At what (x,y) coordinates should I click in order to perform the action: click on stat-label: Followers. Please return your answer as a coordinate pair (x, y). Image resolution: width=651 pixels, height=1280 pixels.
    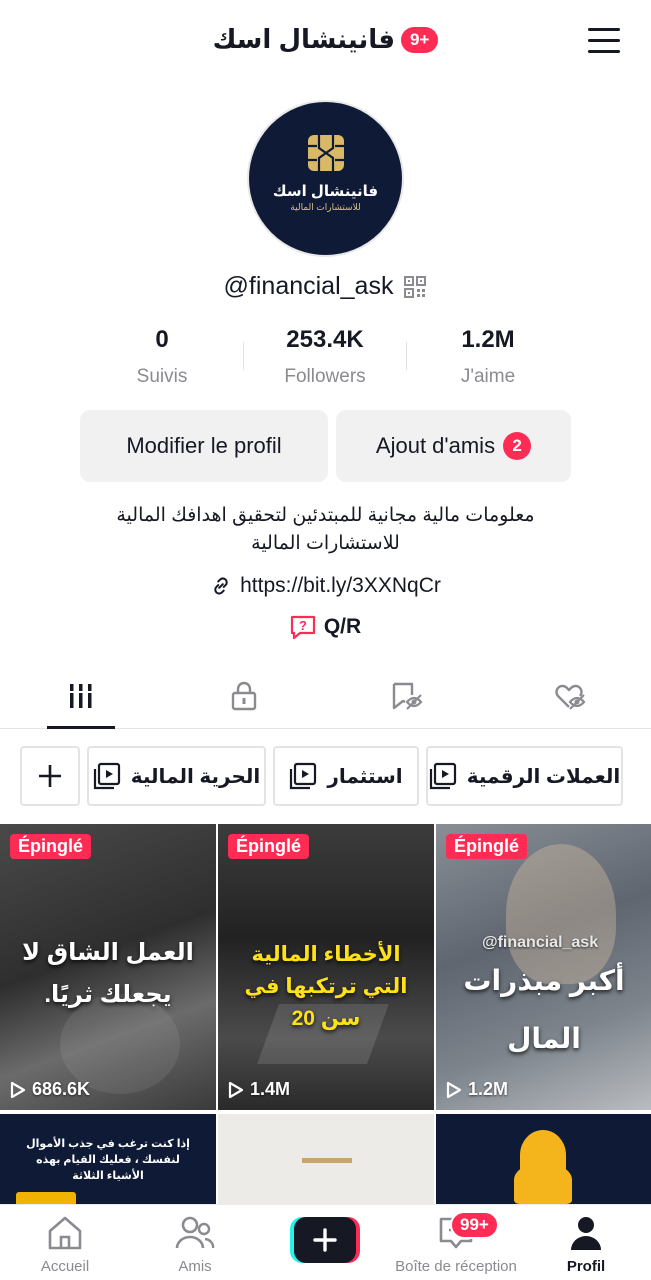
    Looking at the image, I should click on (325, 376).